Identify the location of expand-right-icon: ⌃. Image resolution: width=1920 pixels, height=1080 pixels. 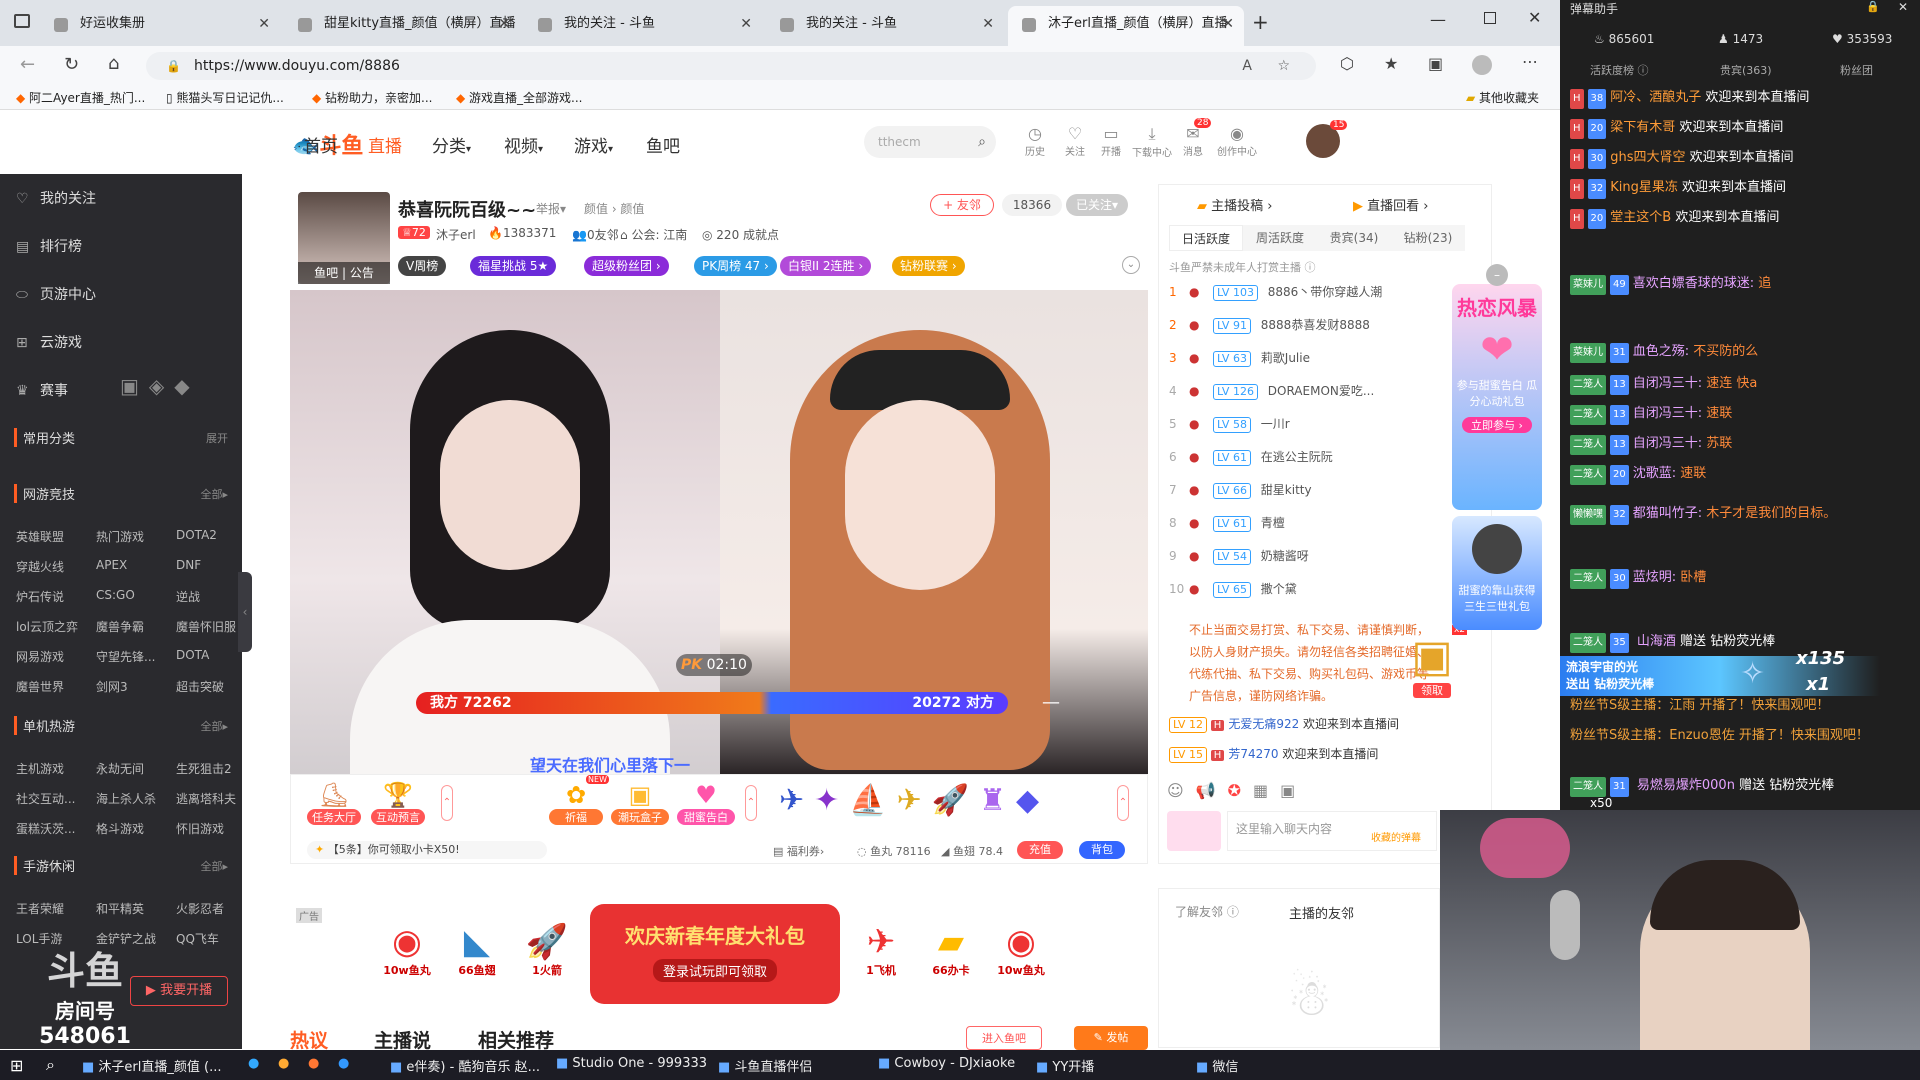
(1123, 803).